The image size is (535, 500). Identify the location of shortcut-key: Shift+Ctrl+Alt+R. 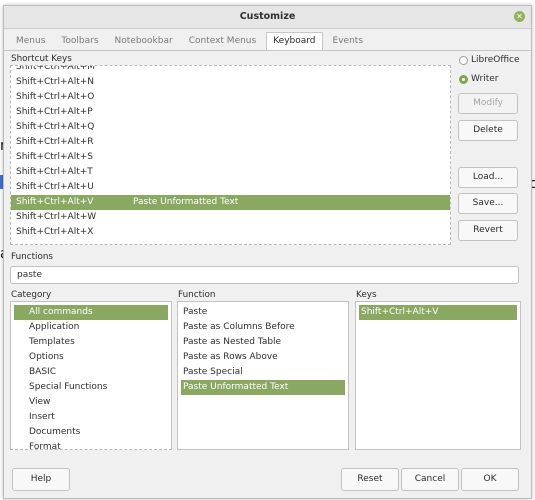
(55, 142).